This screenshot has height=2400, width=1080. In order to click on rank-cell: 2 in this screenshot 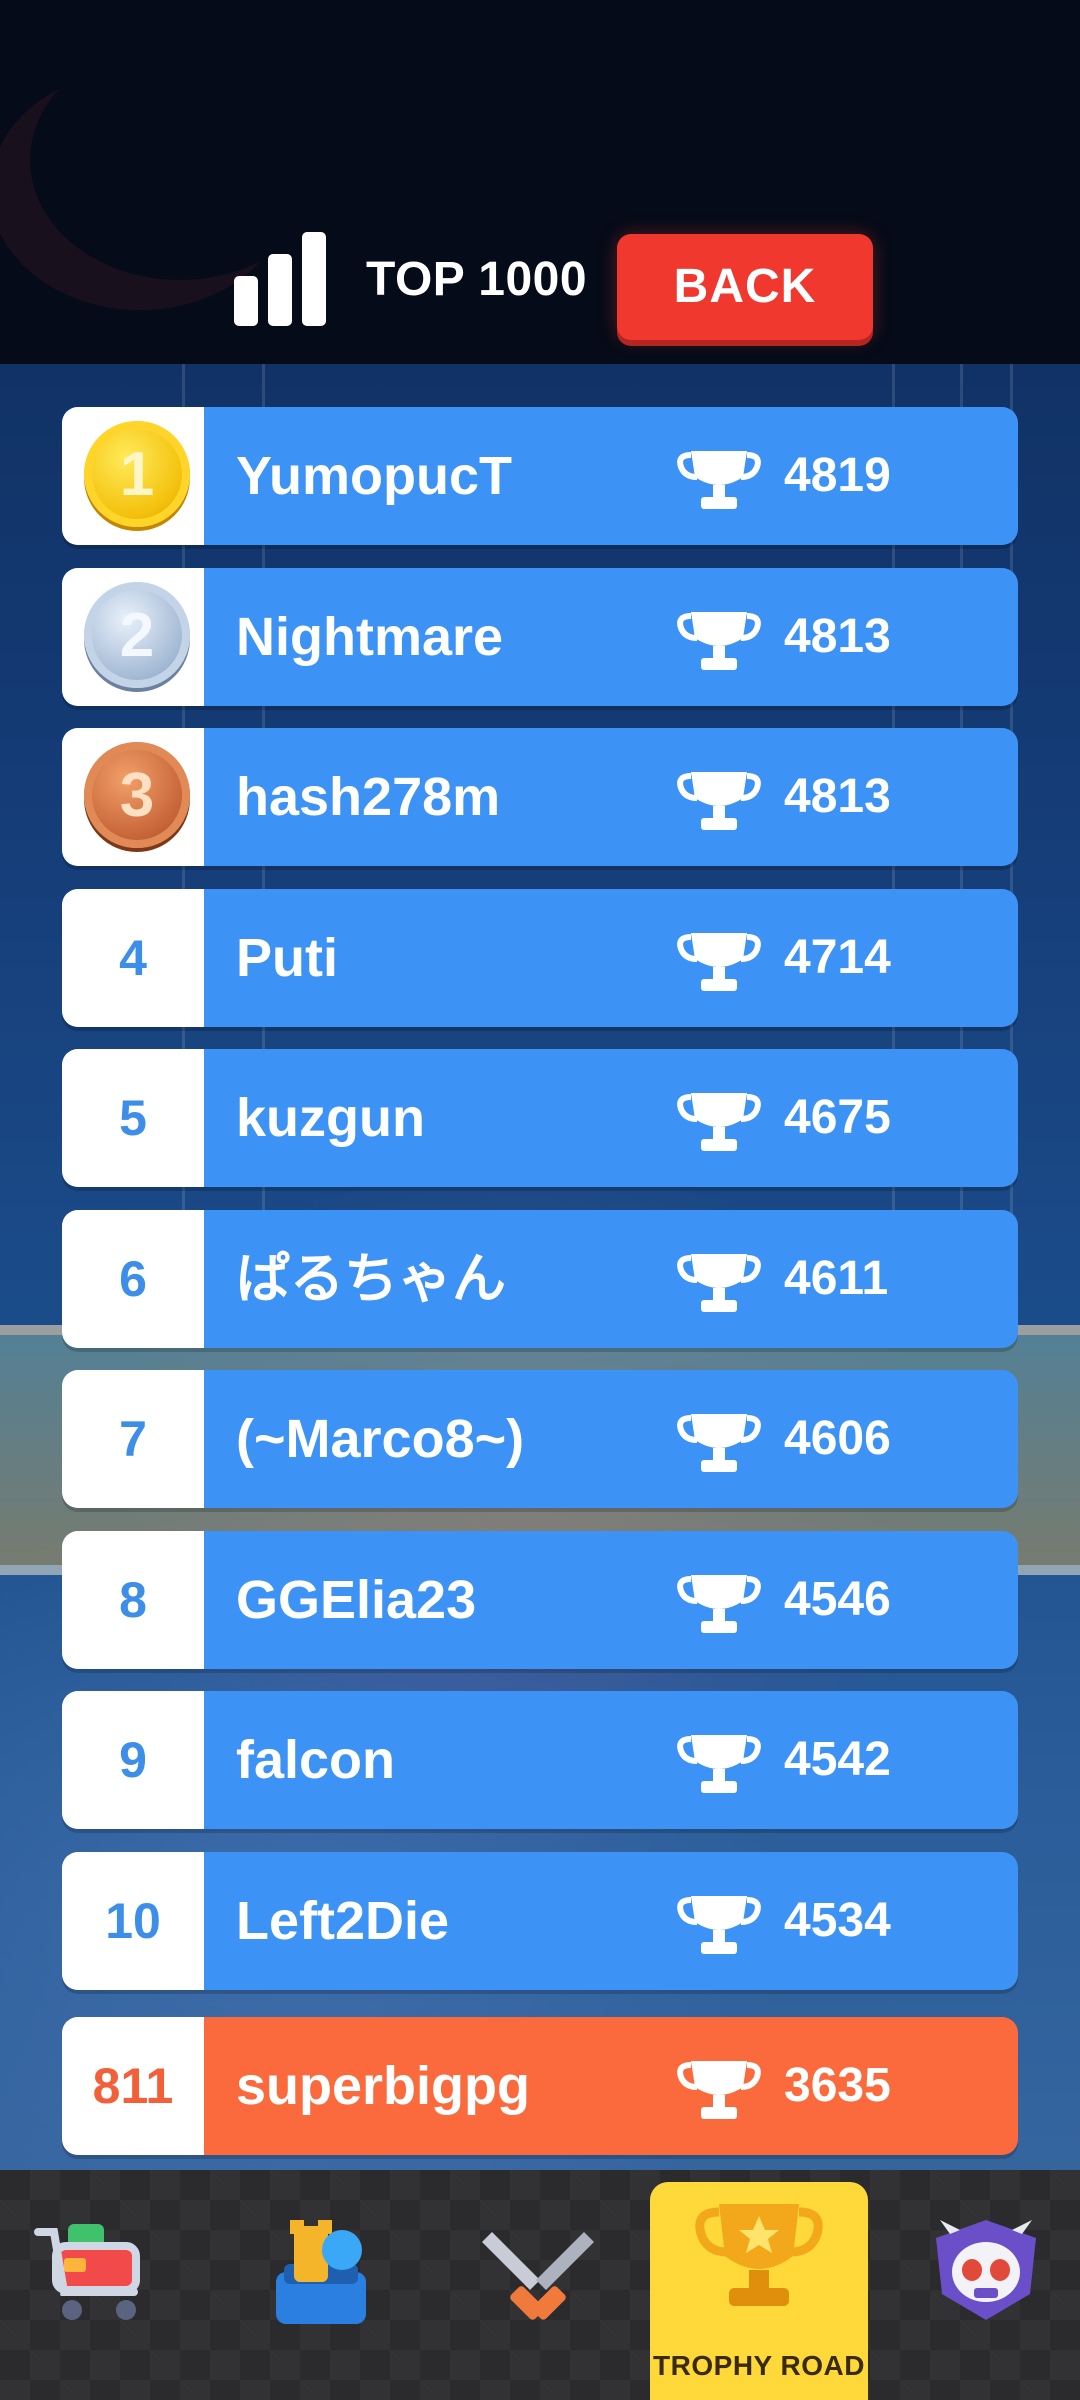, I will do `click(133, 637)`.